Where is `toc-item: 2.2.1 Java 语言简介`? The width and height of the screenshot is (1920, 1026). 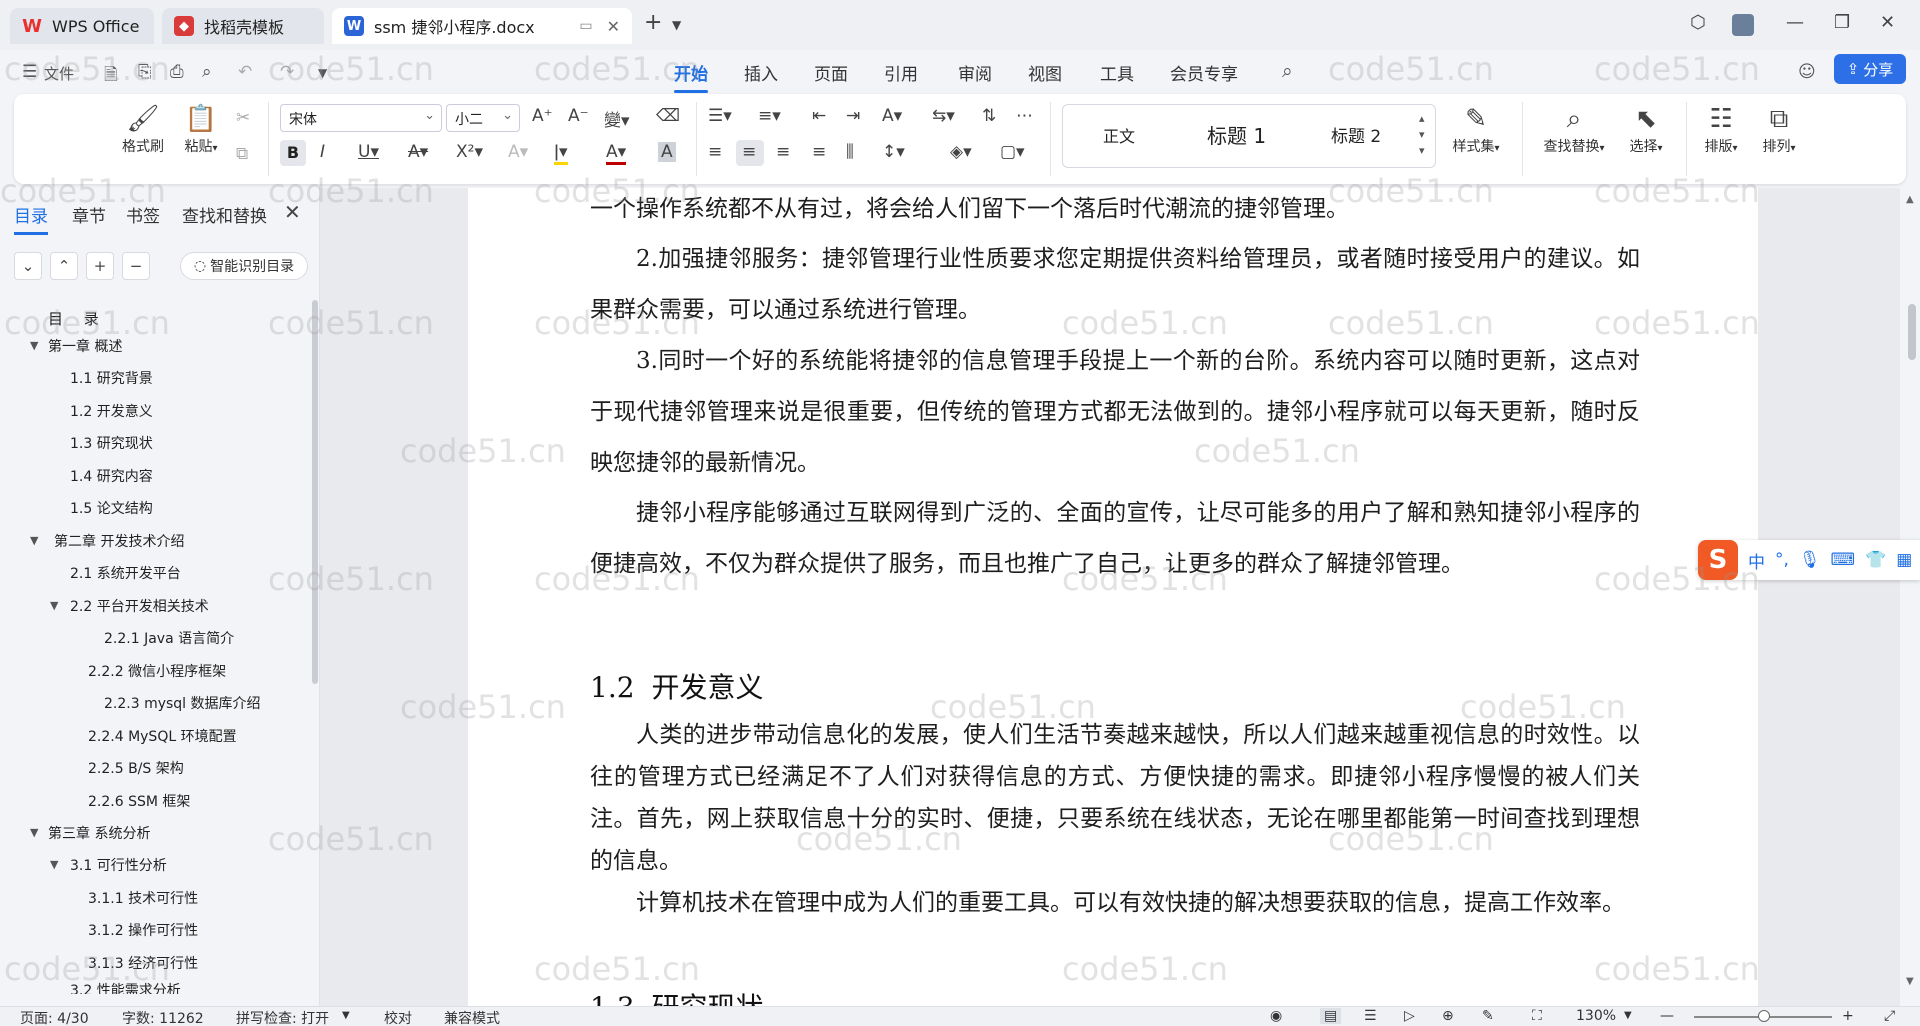 toc-item: 2.2.1 Java 语言简介 is located at coordinates (169, 638).